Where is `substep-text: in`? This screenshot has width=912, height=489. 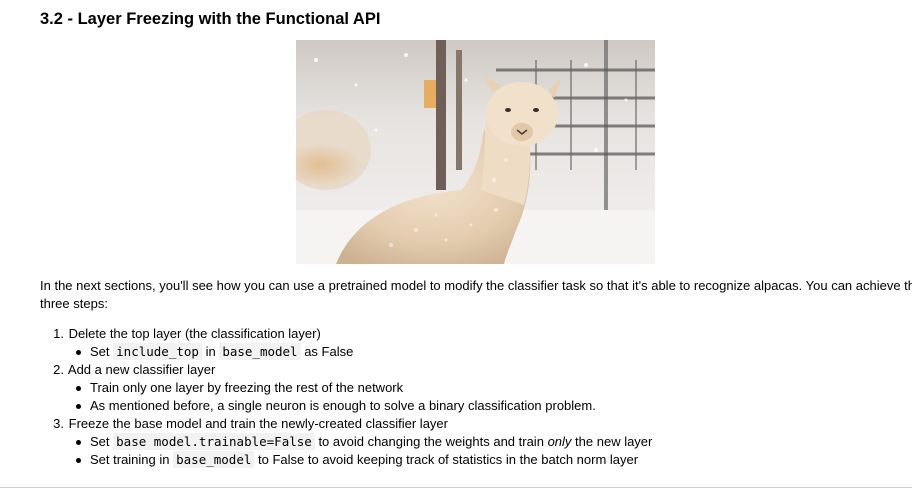
substep-text: in is located at coordinates (210, 351).